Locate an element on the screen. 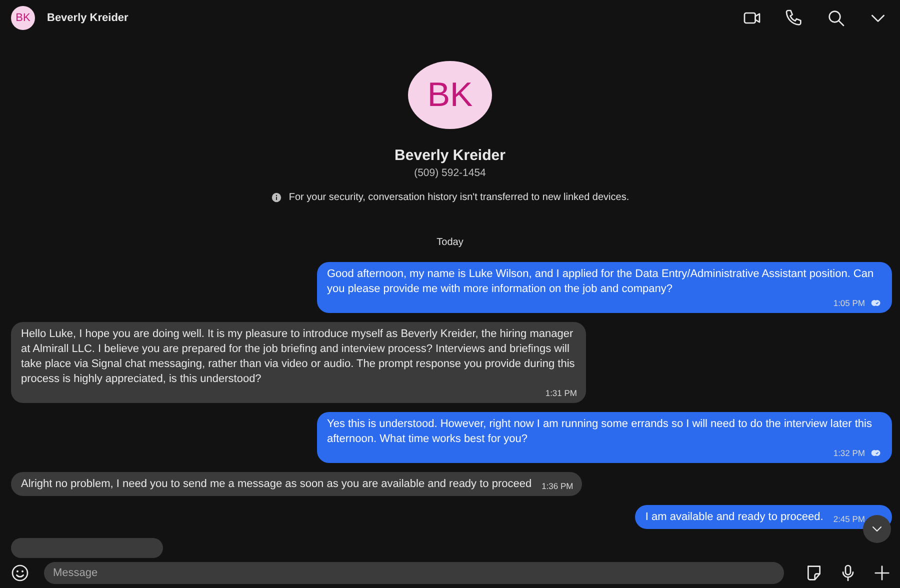 The width and height of the screenshot is (900, 588). info-icon is located at coordinates (276, 197).